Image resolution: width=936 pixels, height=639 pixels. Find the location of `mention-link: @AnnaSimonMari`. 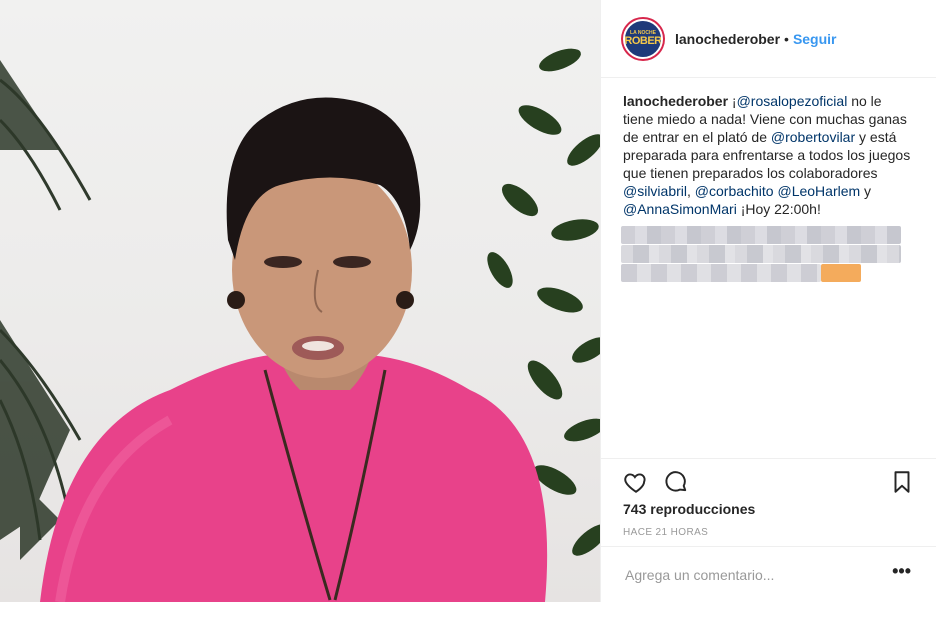

mention-link: @AnnaSimonMari is located at coordinates (680, 209).